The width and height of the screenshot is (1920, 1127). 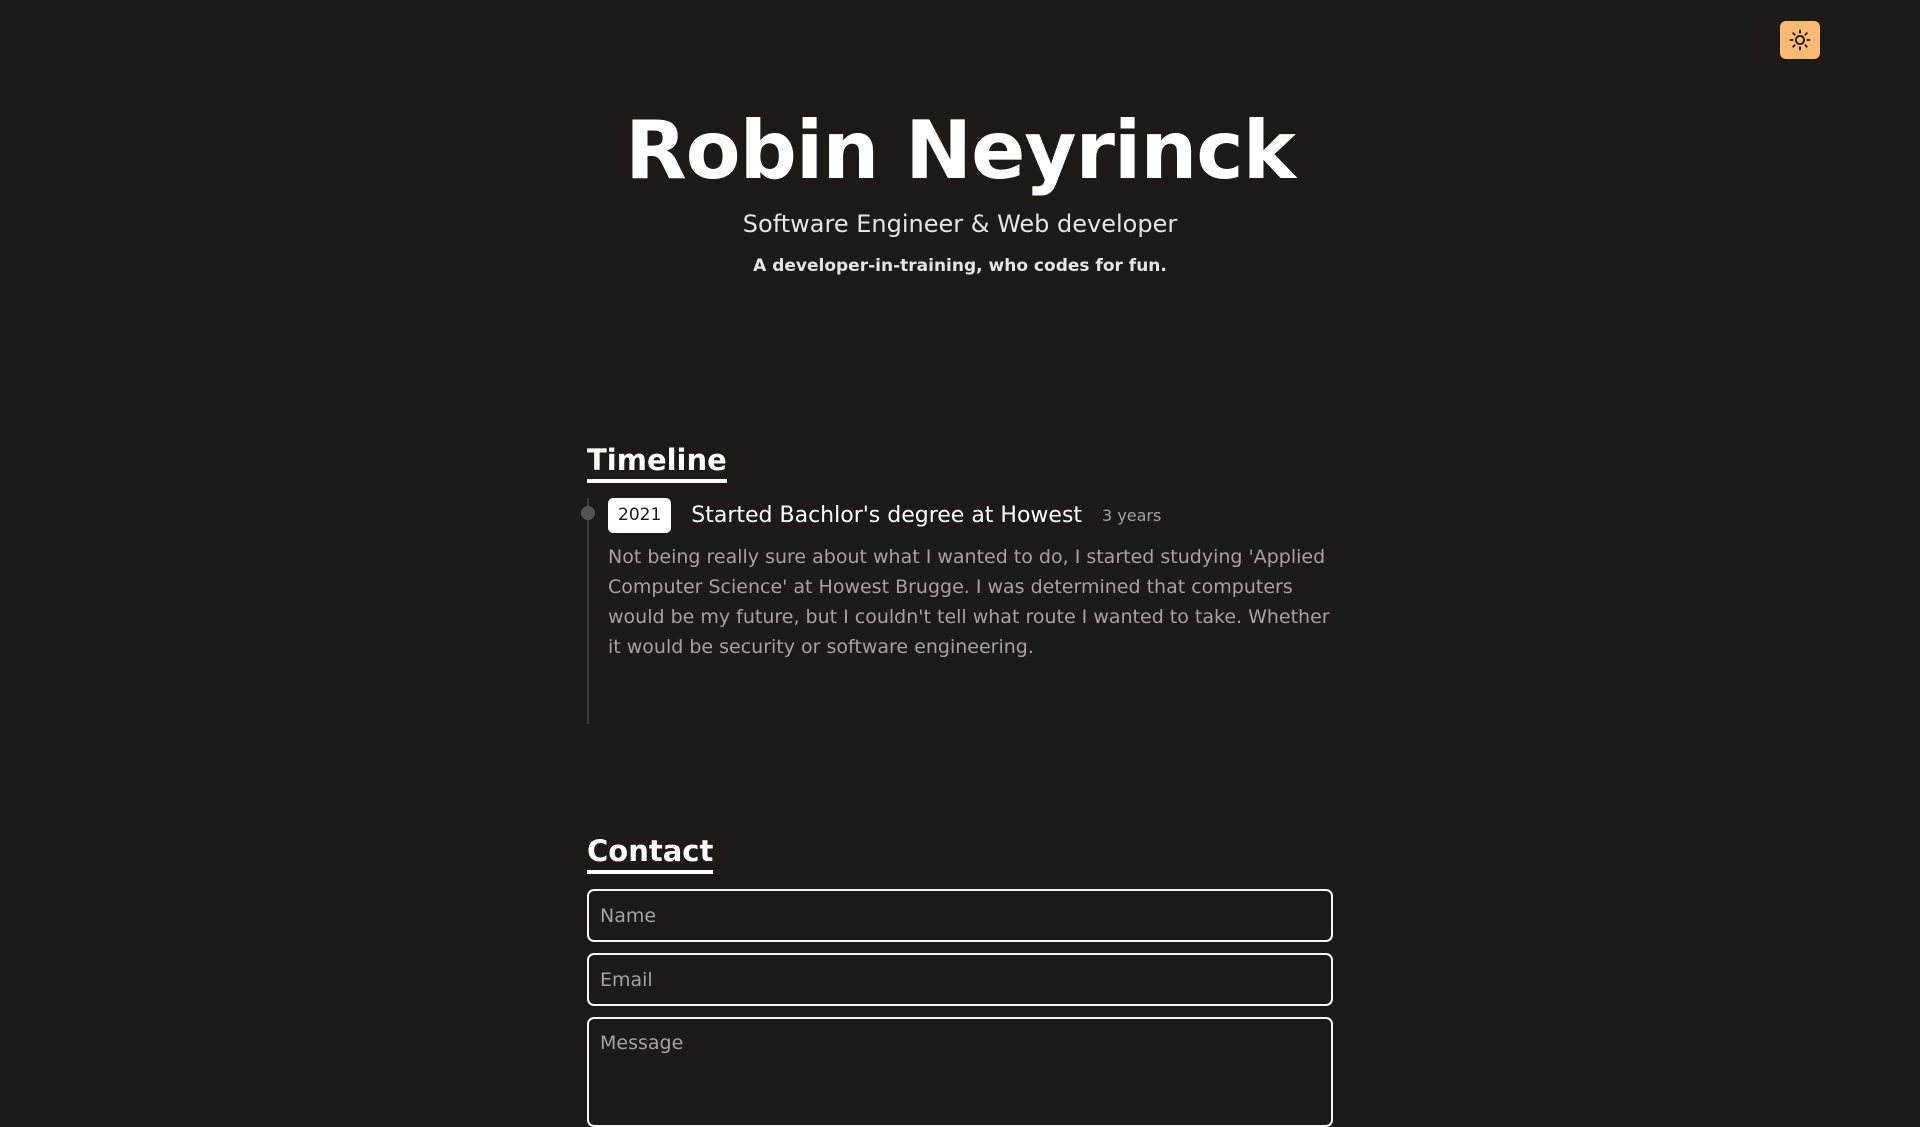 I want to click on timeline-heading: Timeline, so click(x=657, y=462).